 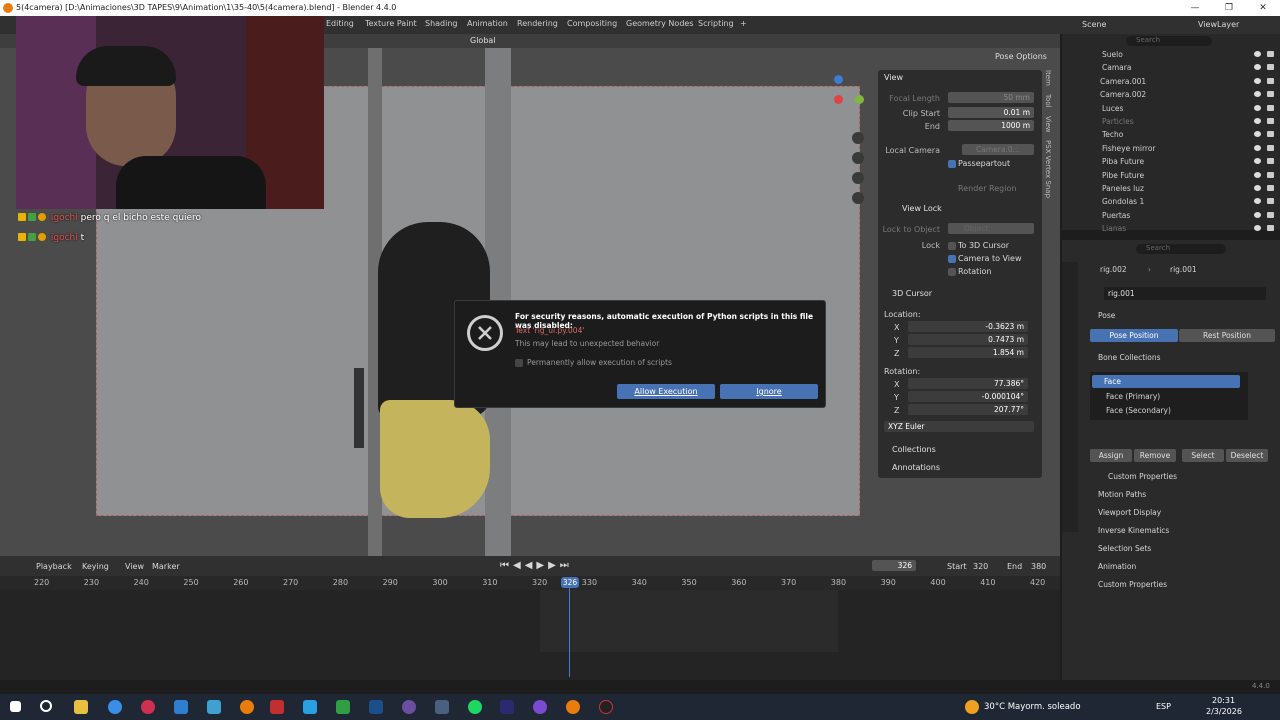 I want to click on clock-date: 2/3/2026, so click(x=1224, y=711).